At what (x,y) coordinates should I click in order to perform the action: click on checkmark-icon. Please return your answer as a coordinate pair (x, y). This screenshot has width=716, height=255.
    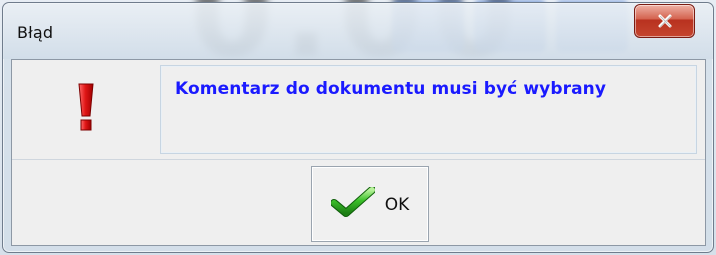
    Looking at the image, I should click on (352, 203).